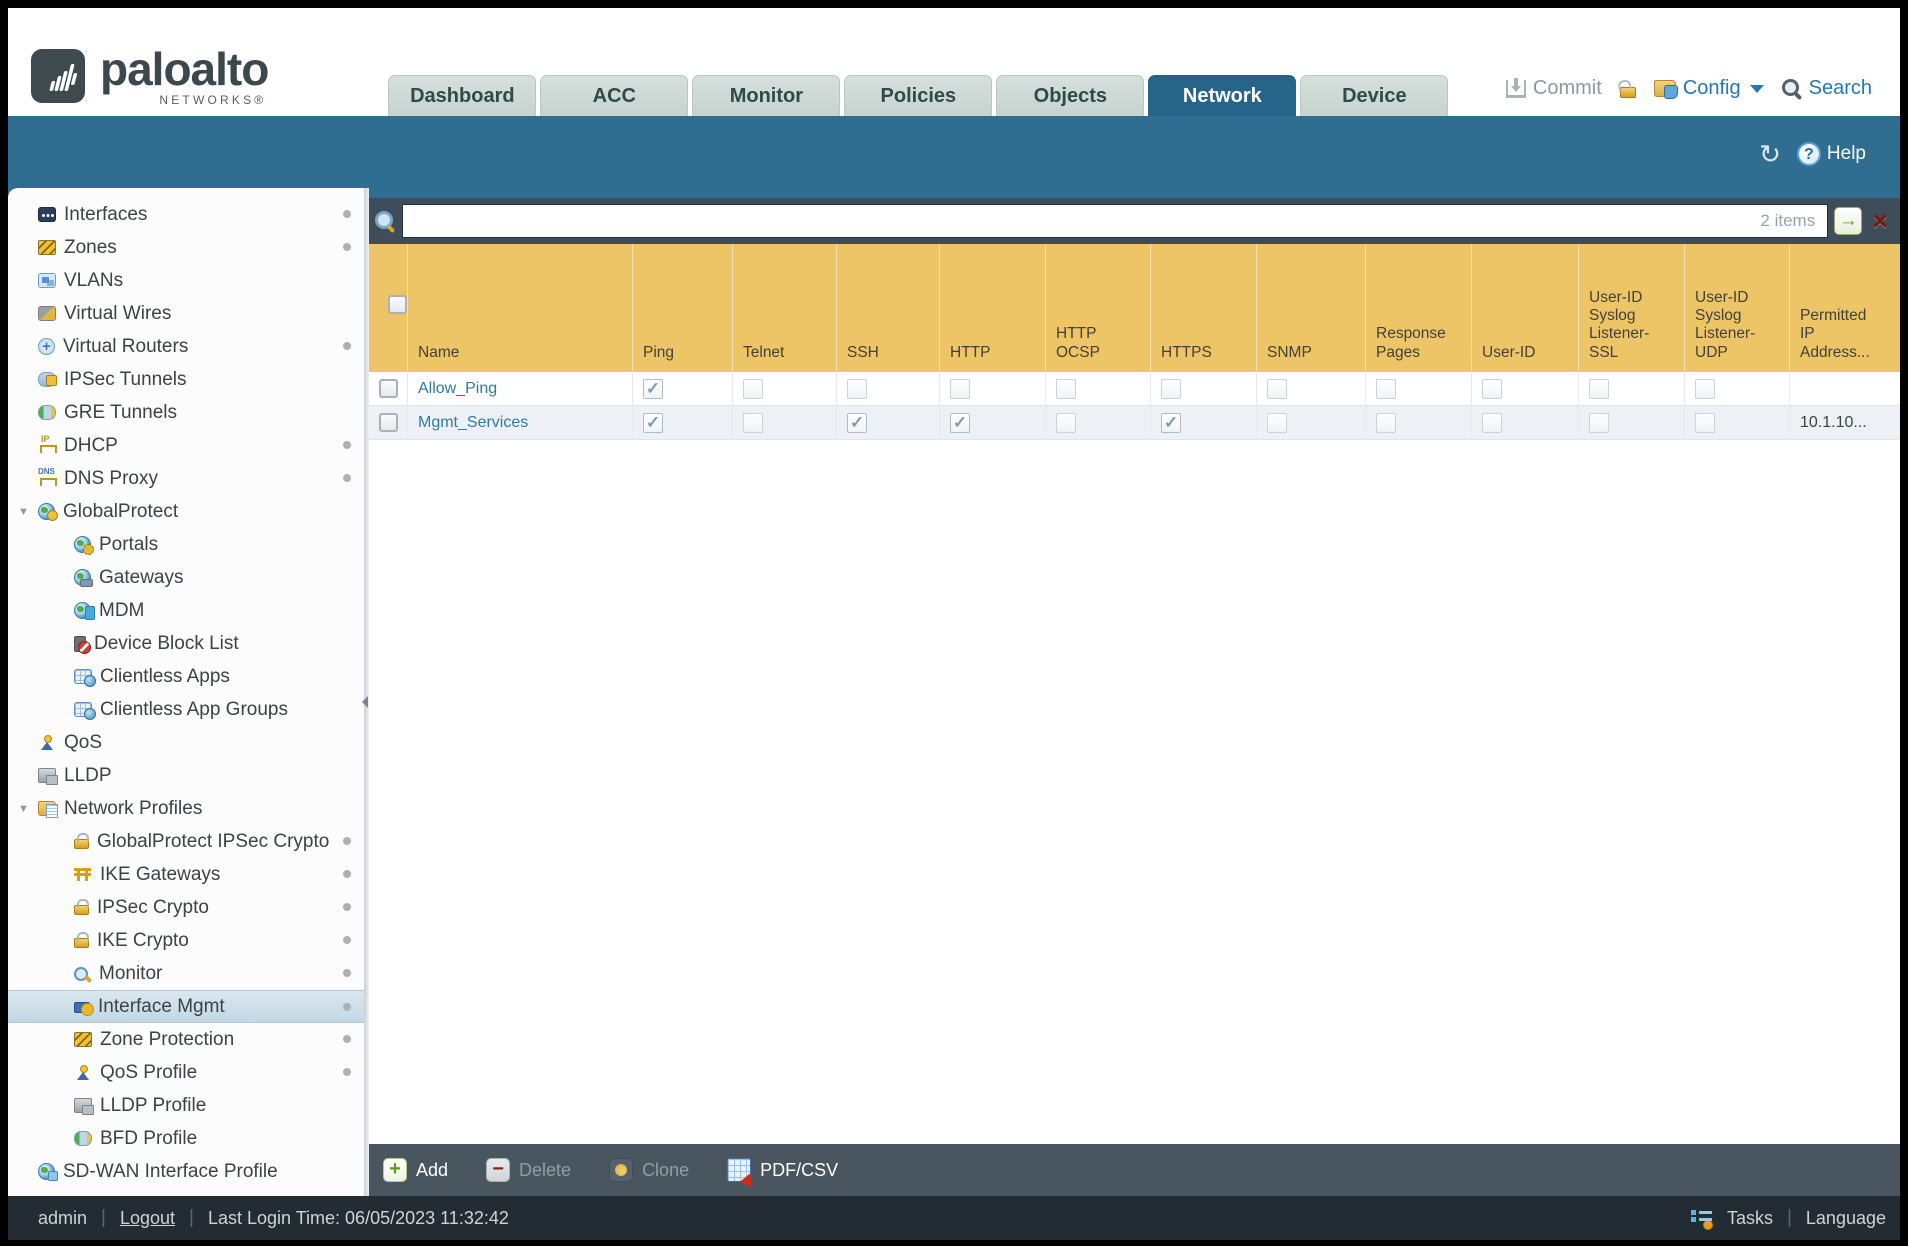  What do you see at coordinates (186, 478) in the screenshot?
I see `sidebar-item-dns-proxy: DNS Proxy` at bounding box center [186, 478].